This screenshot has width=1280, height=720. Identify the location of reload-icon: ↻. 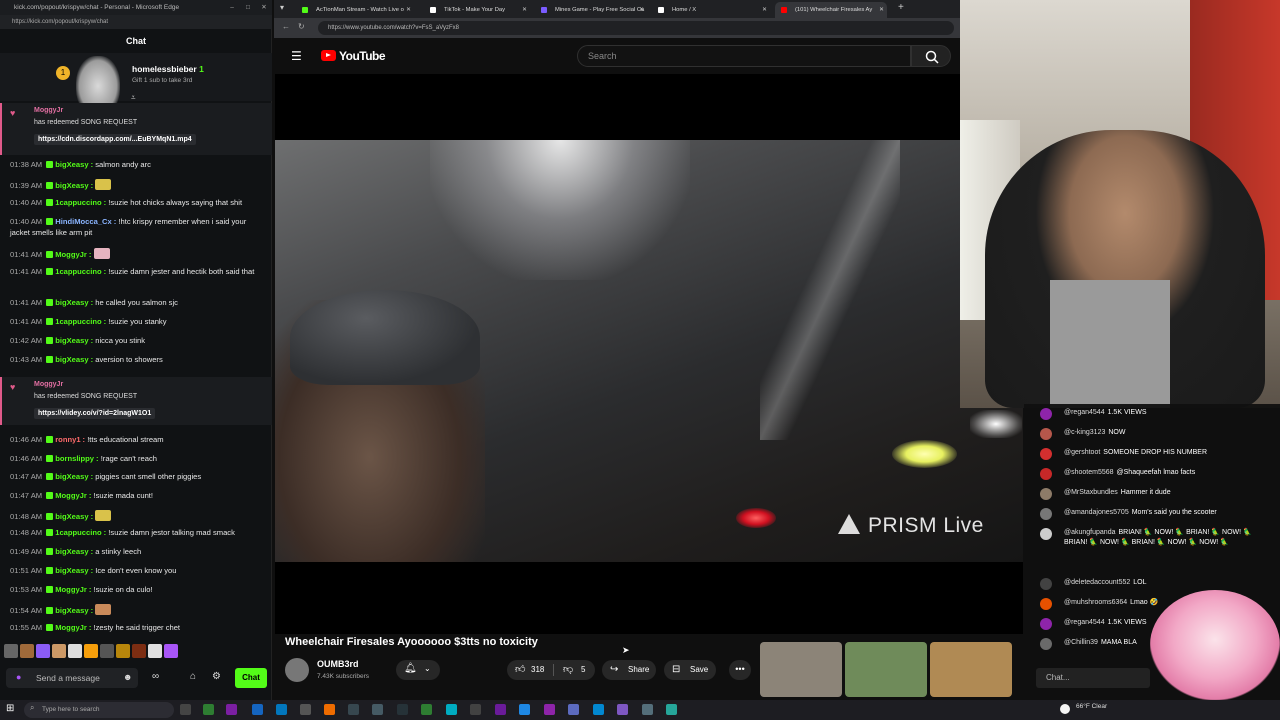
(301, 26).